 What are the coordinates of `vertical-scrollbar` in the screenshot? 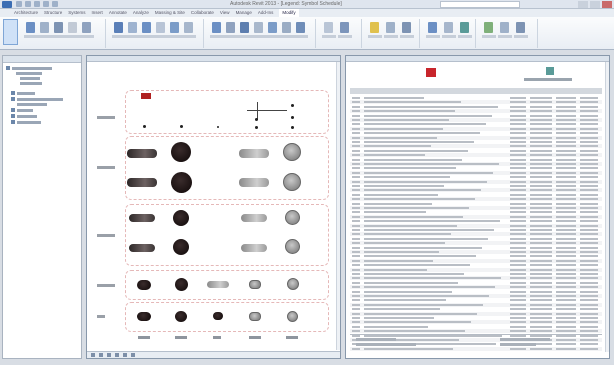 It's located at (607, 207).